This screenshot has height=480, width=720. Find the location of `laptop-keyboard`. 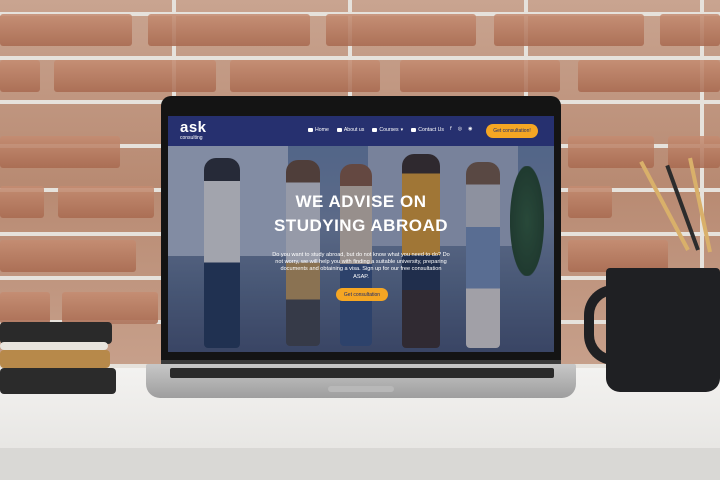

laptop-keyboard is located at coordinates (362, 373).